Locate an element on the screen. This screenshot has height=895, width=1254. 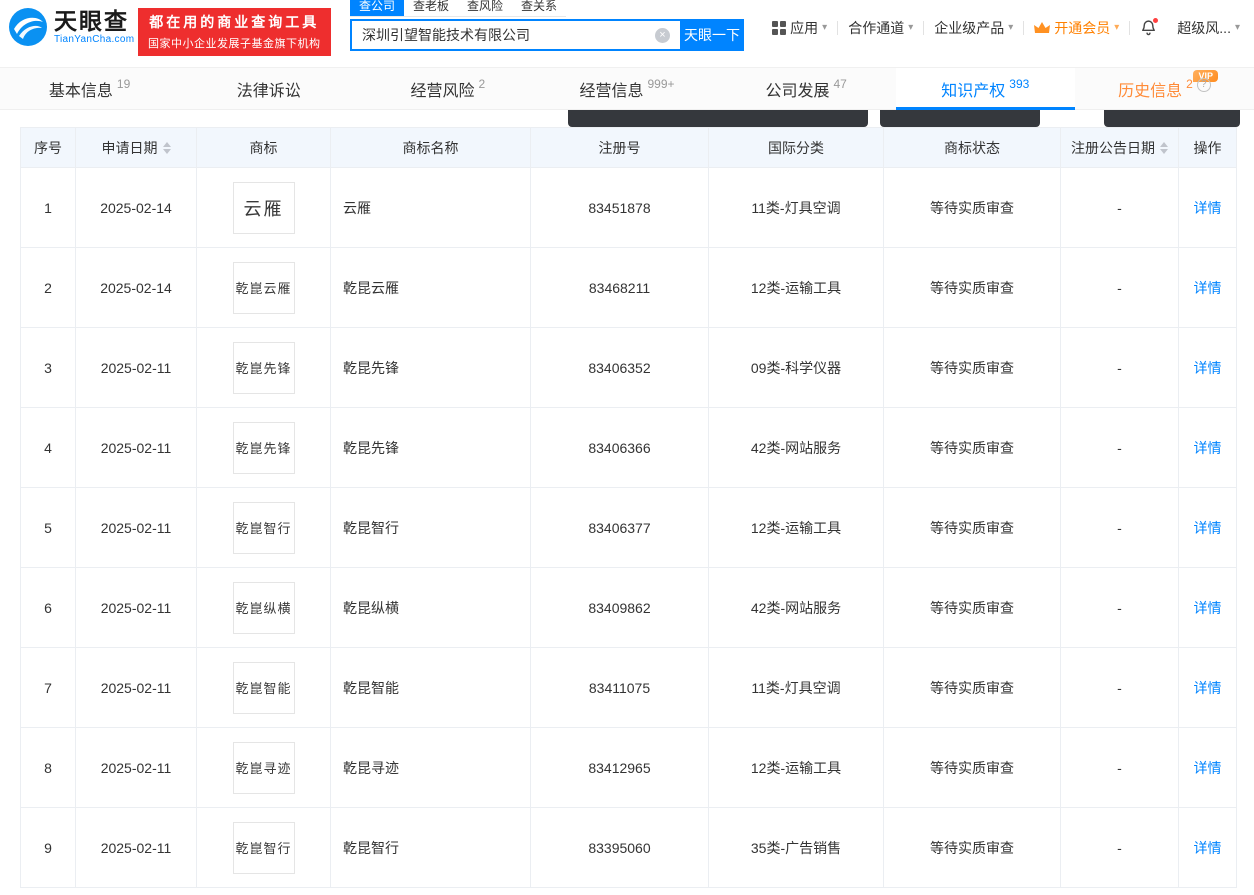
cell-mark: 乾崑纵横 is located at coordinates (263, 607).